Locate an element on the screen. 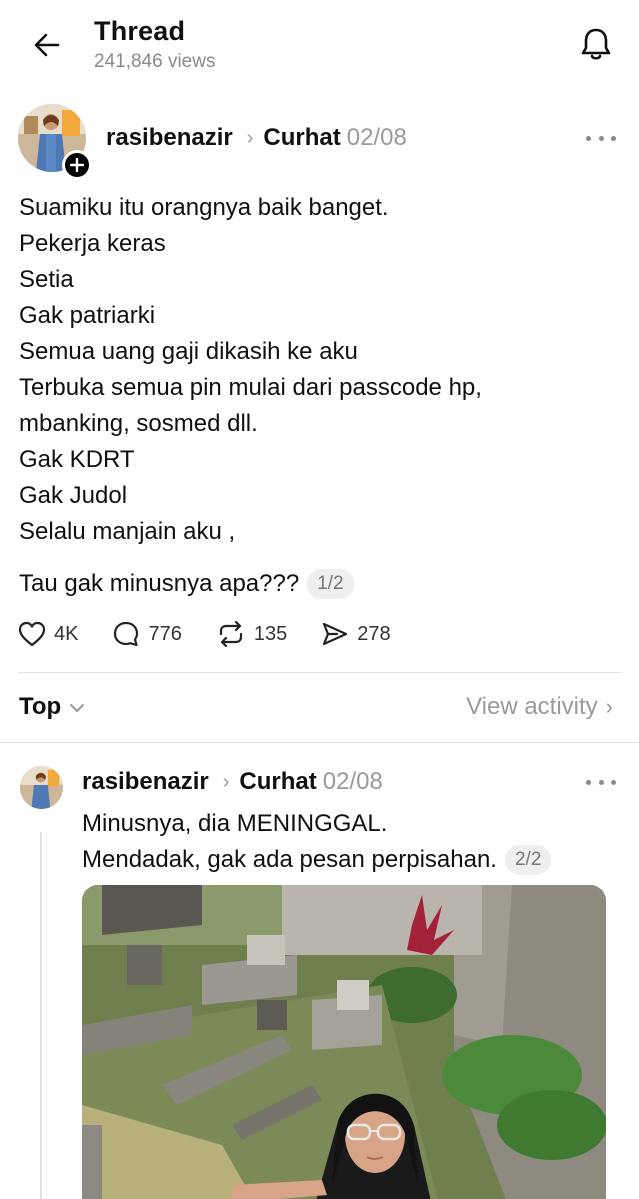 The image size is (639, 1199). post-meta: rasibenazir › Curhat 02/08 is located at coordinates (256, 138).